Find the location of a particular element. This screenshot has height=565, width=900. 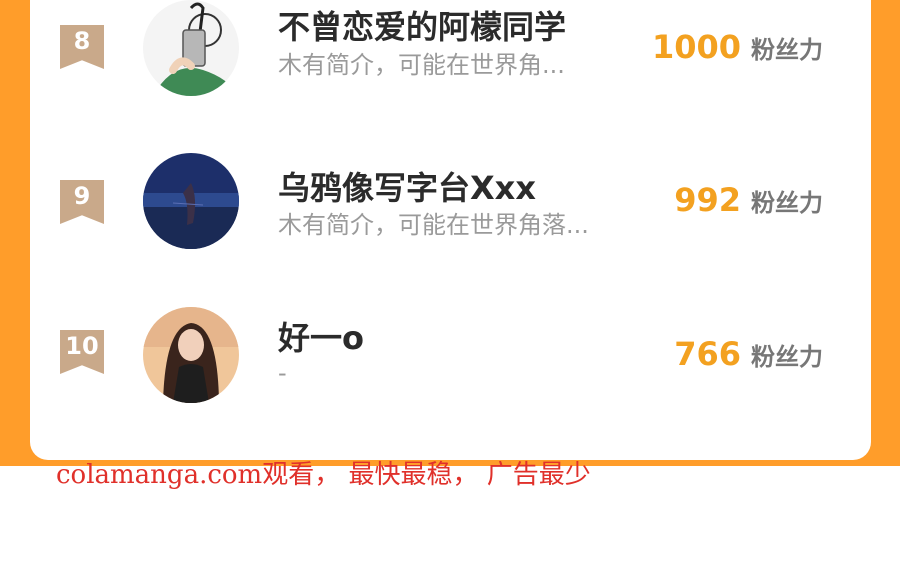

user-name: 不曾恋爱的阿檬同学 is located at coordinates (422, 27).